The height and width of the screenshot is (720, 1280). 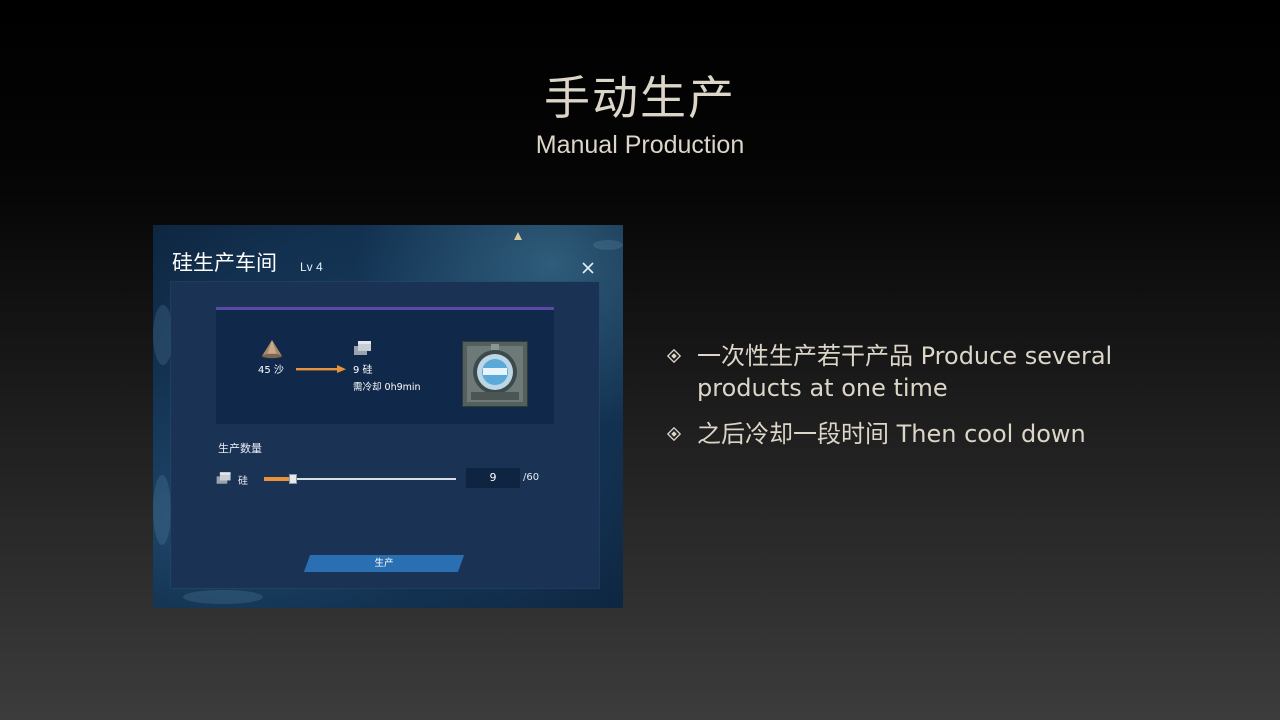 I want to click on bullet-item: 之后冷却一段时间 Then cool down, so click(x=917, y=434).